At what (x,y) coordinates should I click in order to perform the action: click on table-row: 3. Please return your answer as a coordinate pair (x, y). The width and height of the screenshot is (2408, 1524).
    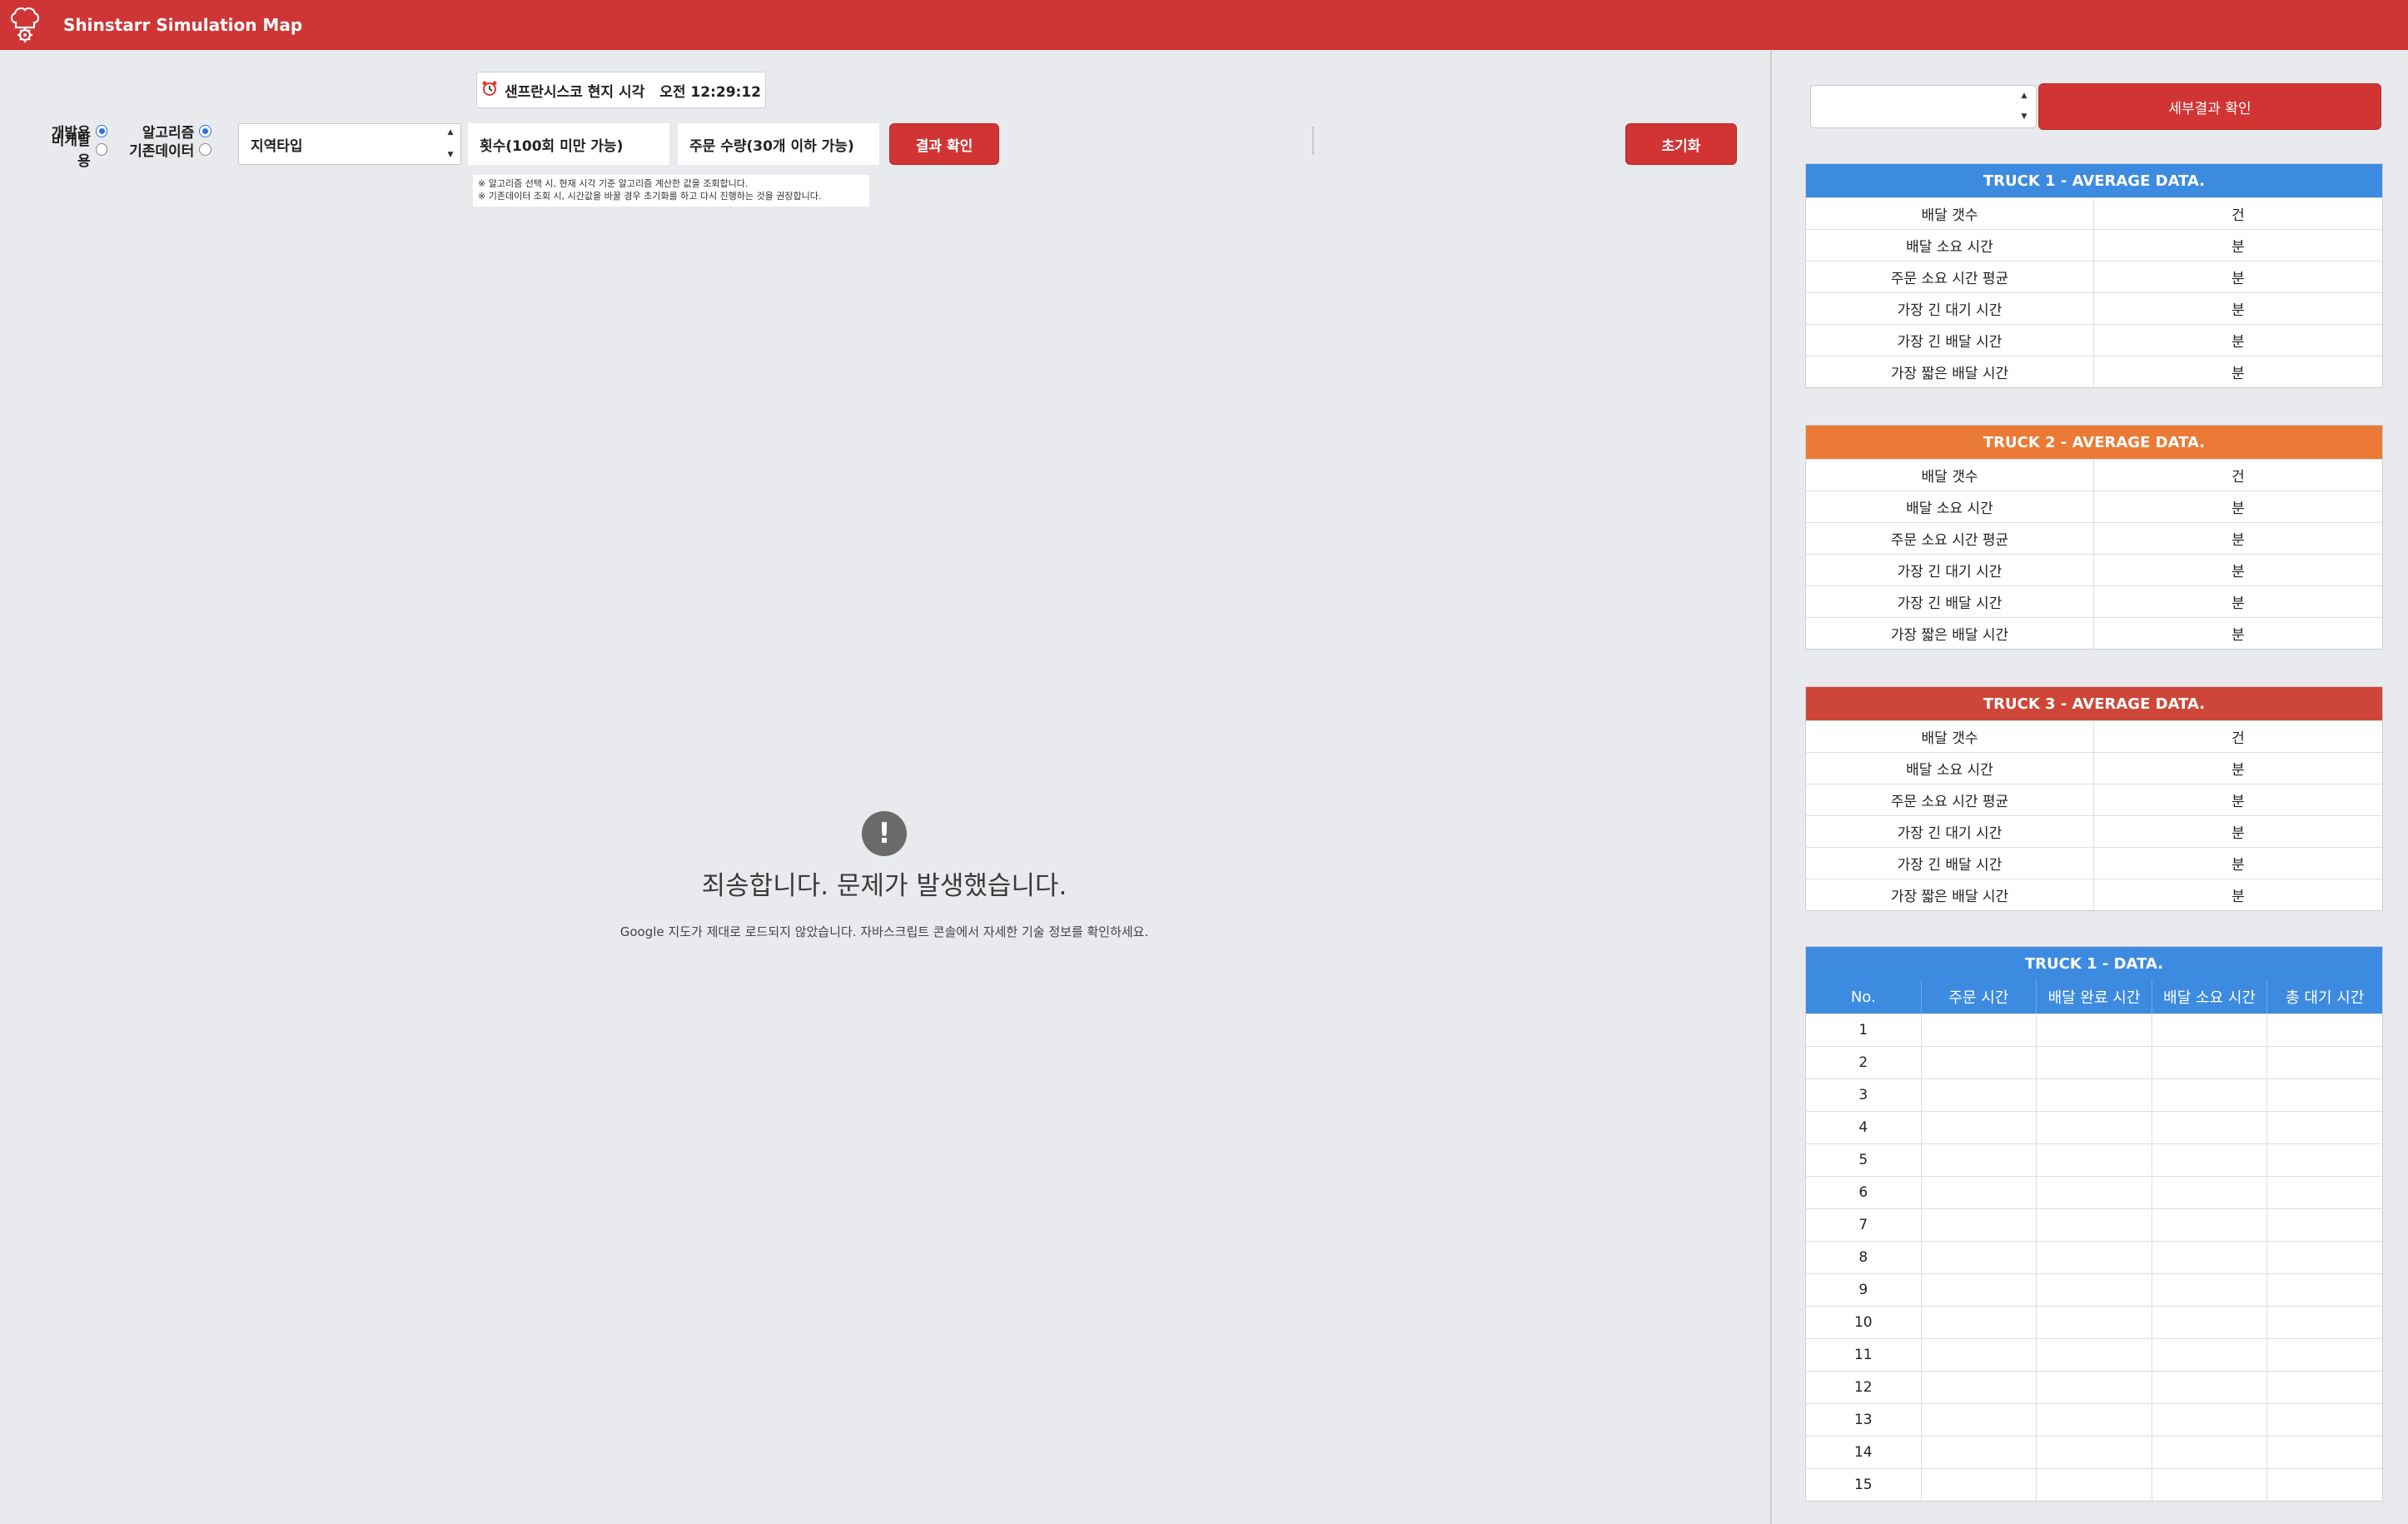
    Looking at the image, I should click on (2094, 1094).